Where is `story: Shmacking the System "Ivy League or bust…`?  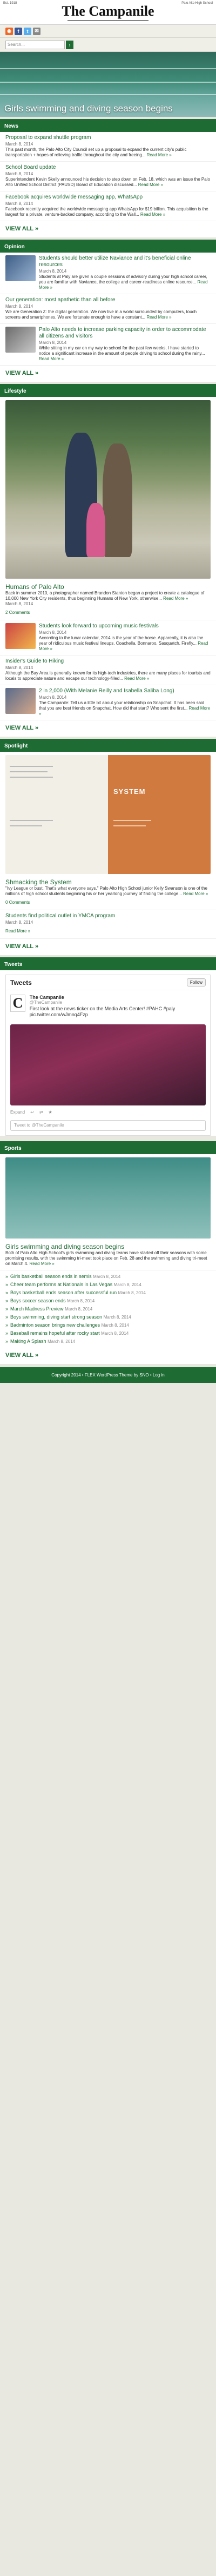 story: Shmacking the System "Ivy League or bust… is located at coordinates (108, 893).